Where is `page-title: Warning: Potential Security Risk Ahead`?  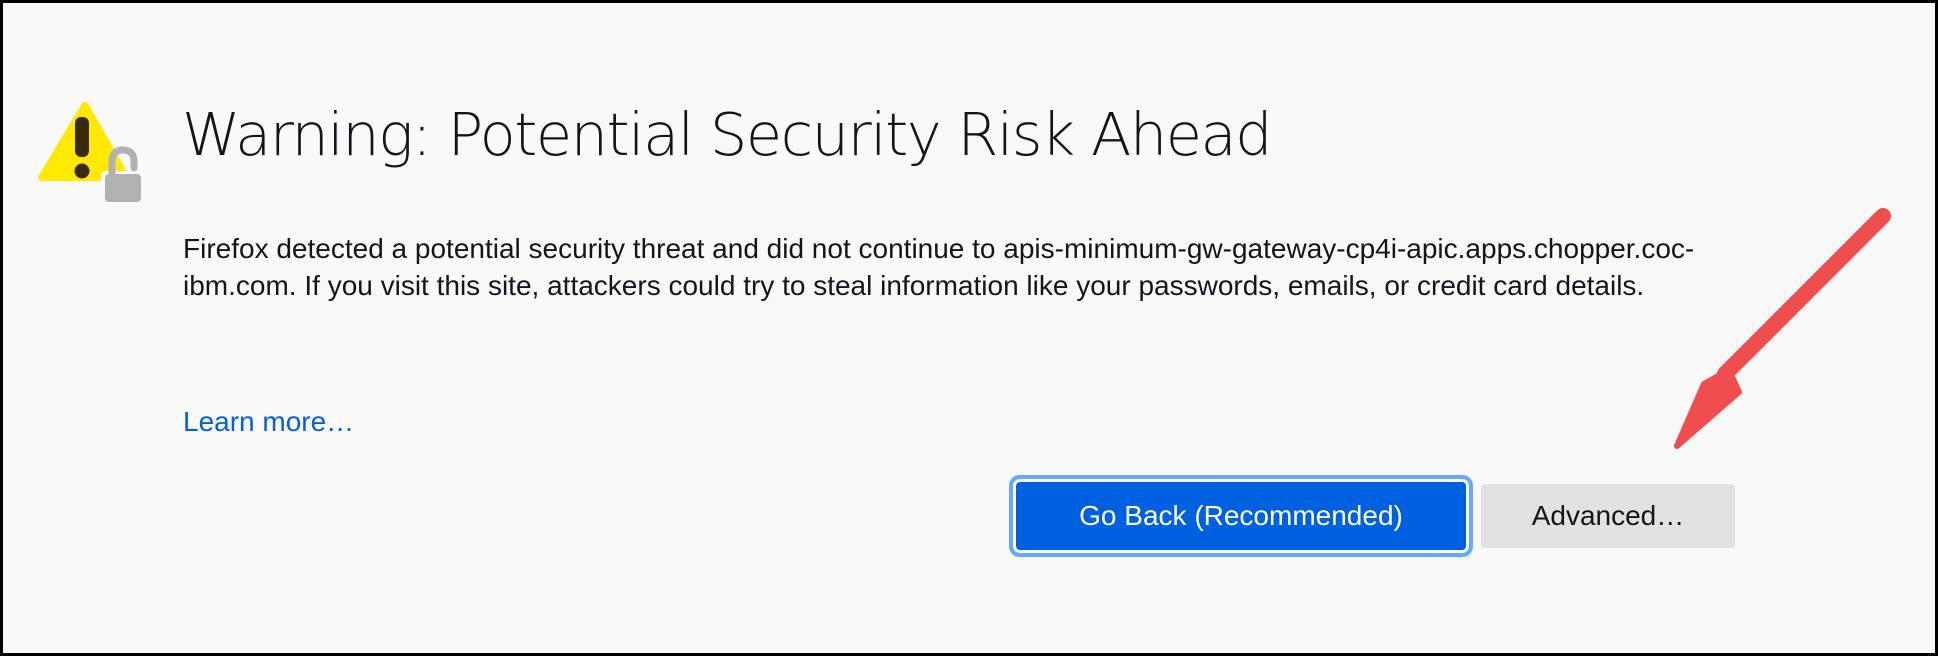 page-title: Warning: Potential Security Risk Ahead is located at coordinates (727, 134).